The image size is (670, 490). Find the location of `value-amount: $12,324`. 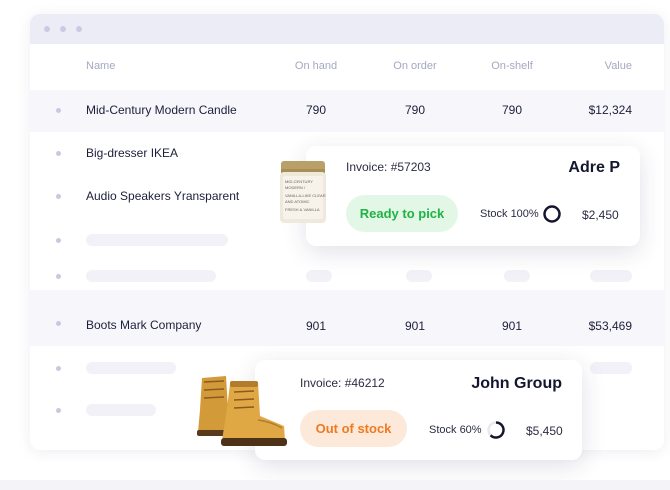

value-amount: $12,324 is located at coordinates (610, 110).